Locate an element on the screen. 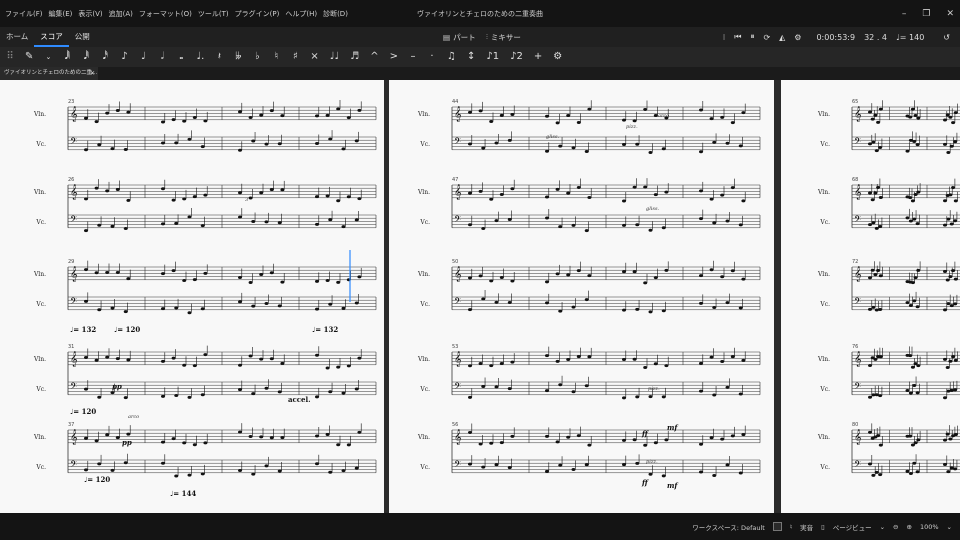 The height and width of the screenshot is (540, 960). menu-help: ヘルプ(H) is located at coordinates (301, 14).